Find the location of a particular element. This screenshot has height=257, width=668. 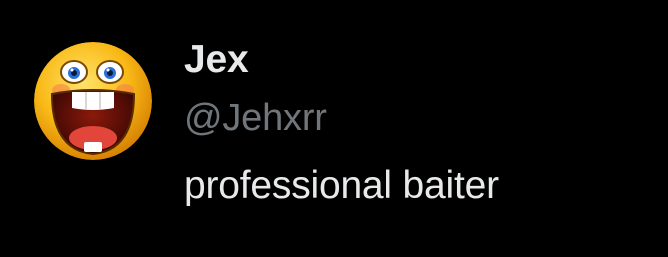

laughing-emoji-icon is located at coordinates (93, 101).